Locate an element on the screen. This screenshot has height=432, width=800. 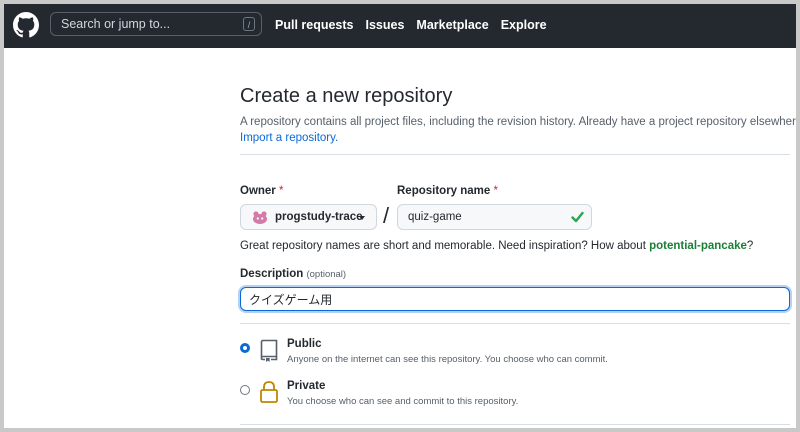
repo-book-icon is located at coordinates (269, 350).